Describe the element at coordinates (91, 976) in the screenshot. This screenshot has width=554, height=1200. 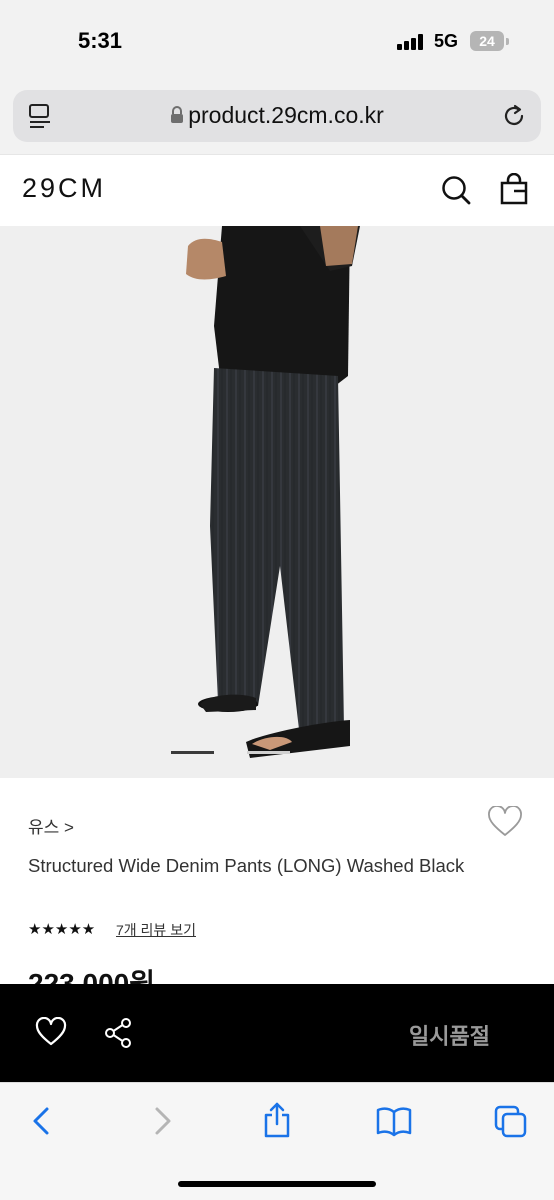
I see `product-price: 223,000원` at that location.